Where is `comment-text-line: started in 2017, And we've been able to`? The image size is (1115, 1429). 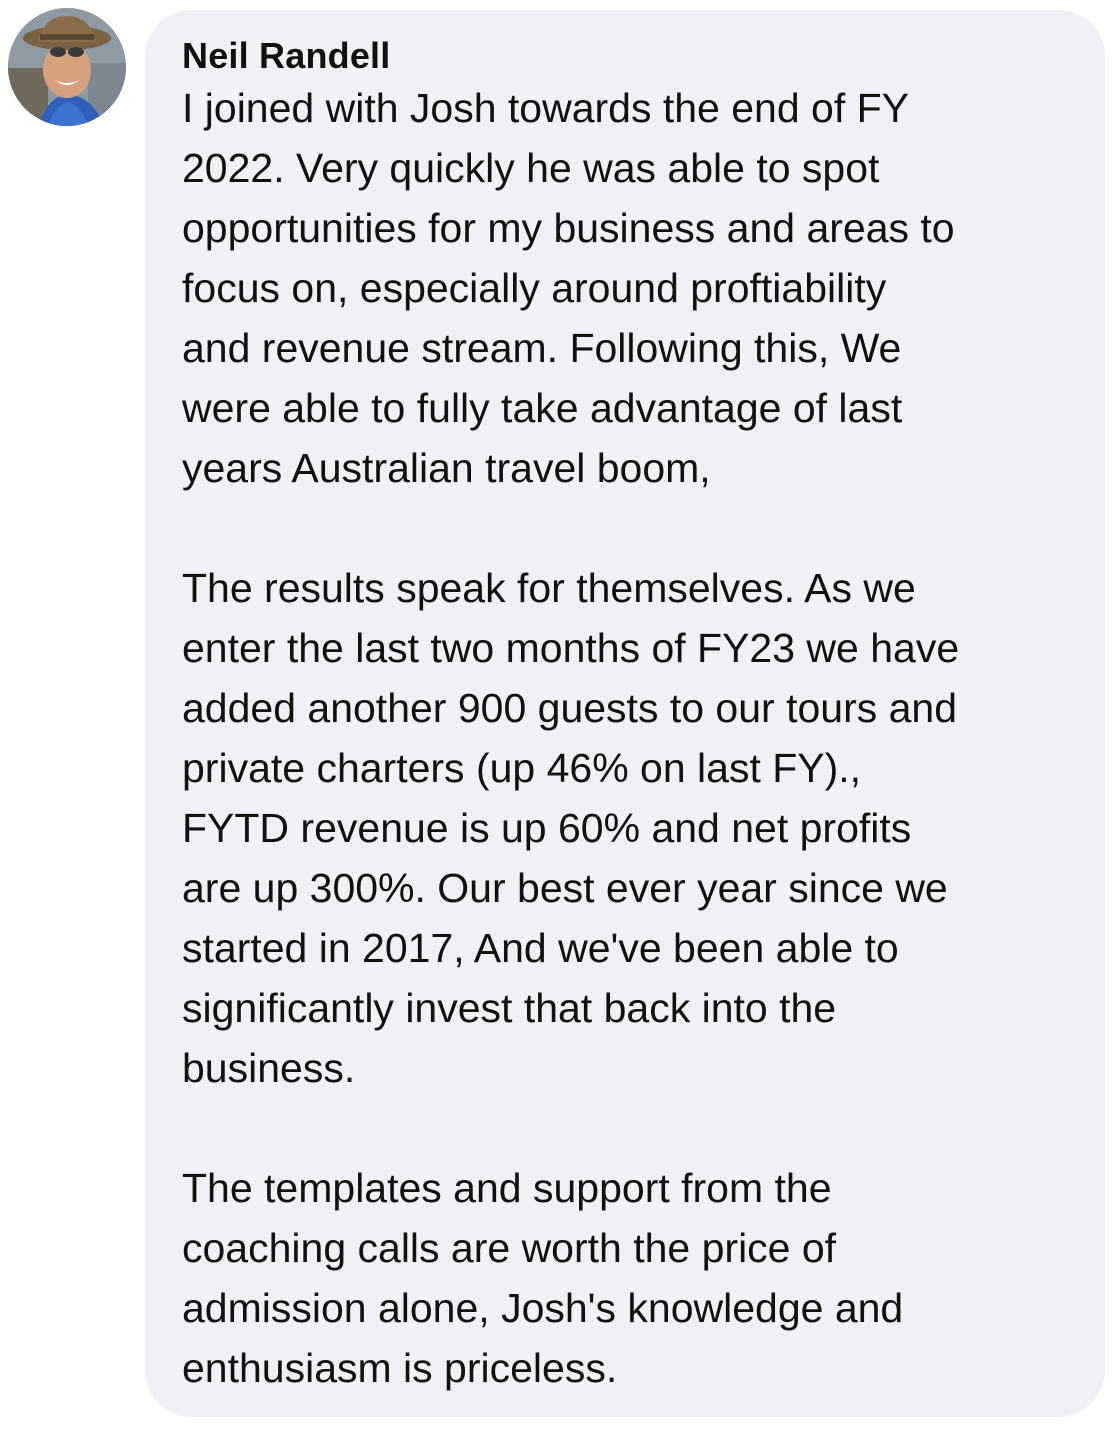 comment-text-line: started in 2017, And we've been able to is located at coordinates (540, 948).